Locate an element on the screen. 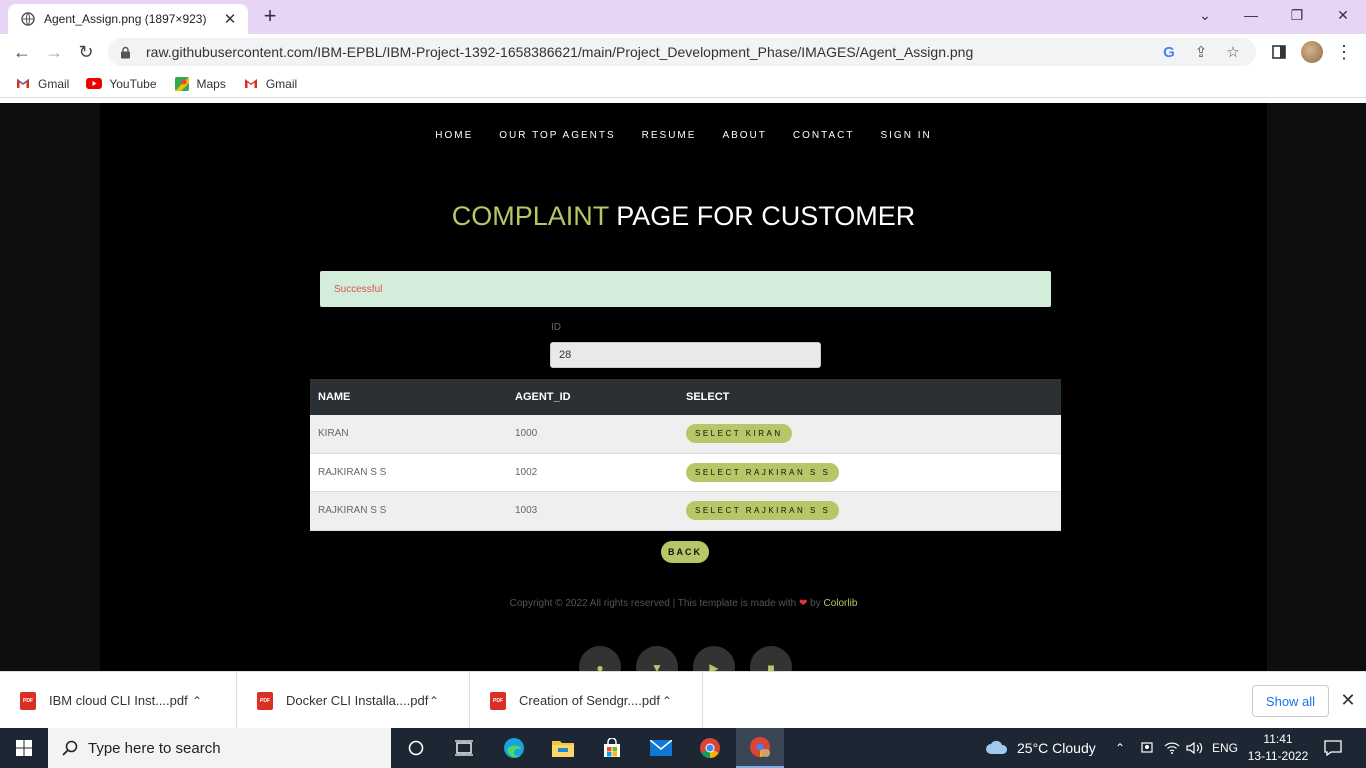 The height and width of the screenshot is (768, 1366). chrome-profile-icon is located at coordinates (760, 748).